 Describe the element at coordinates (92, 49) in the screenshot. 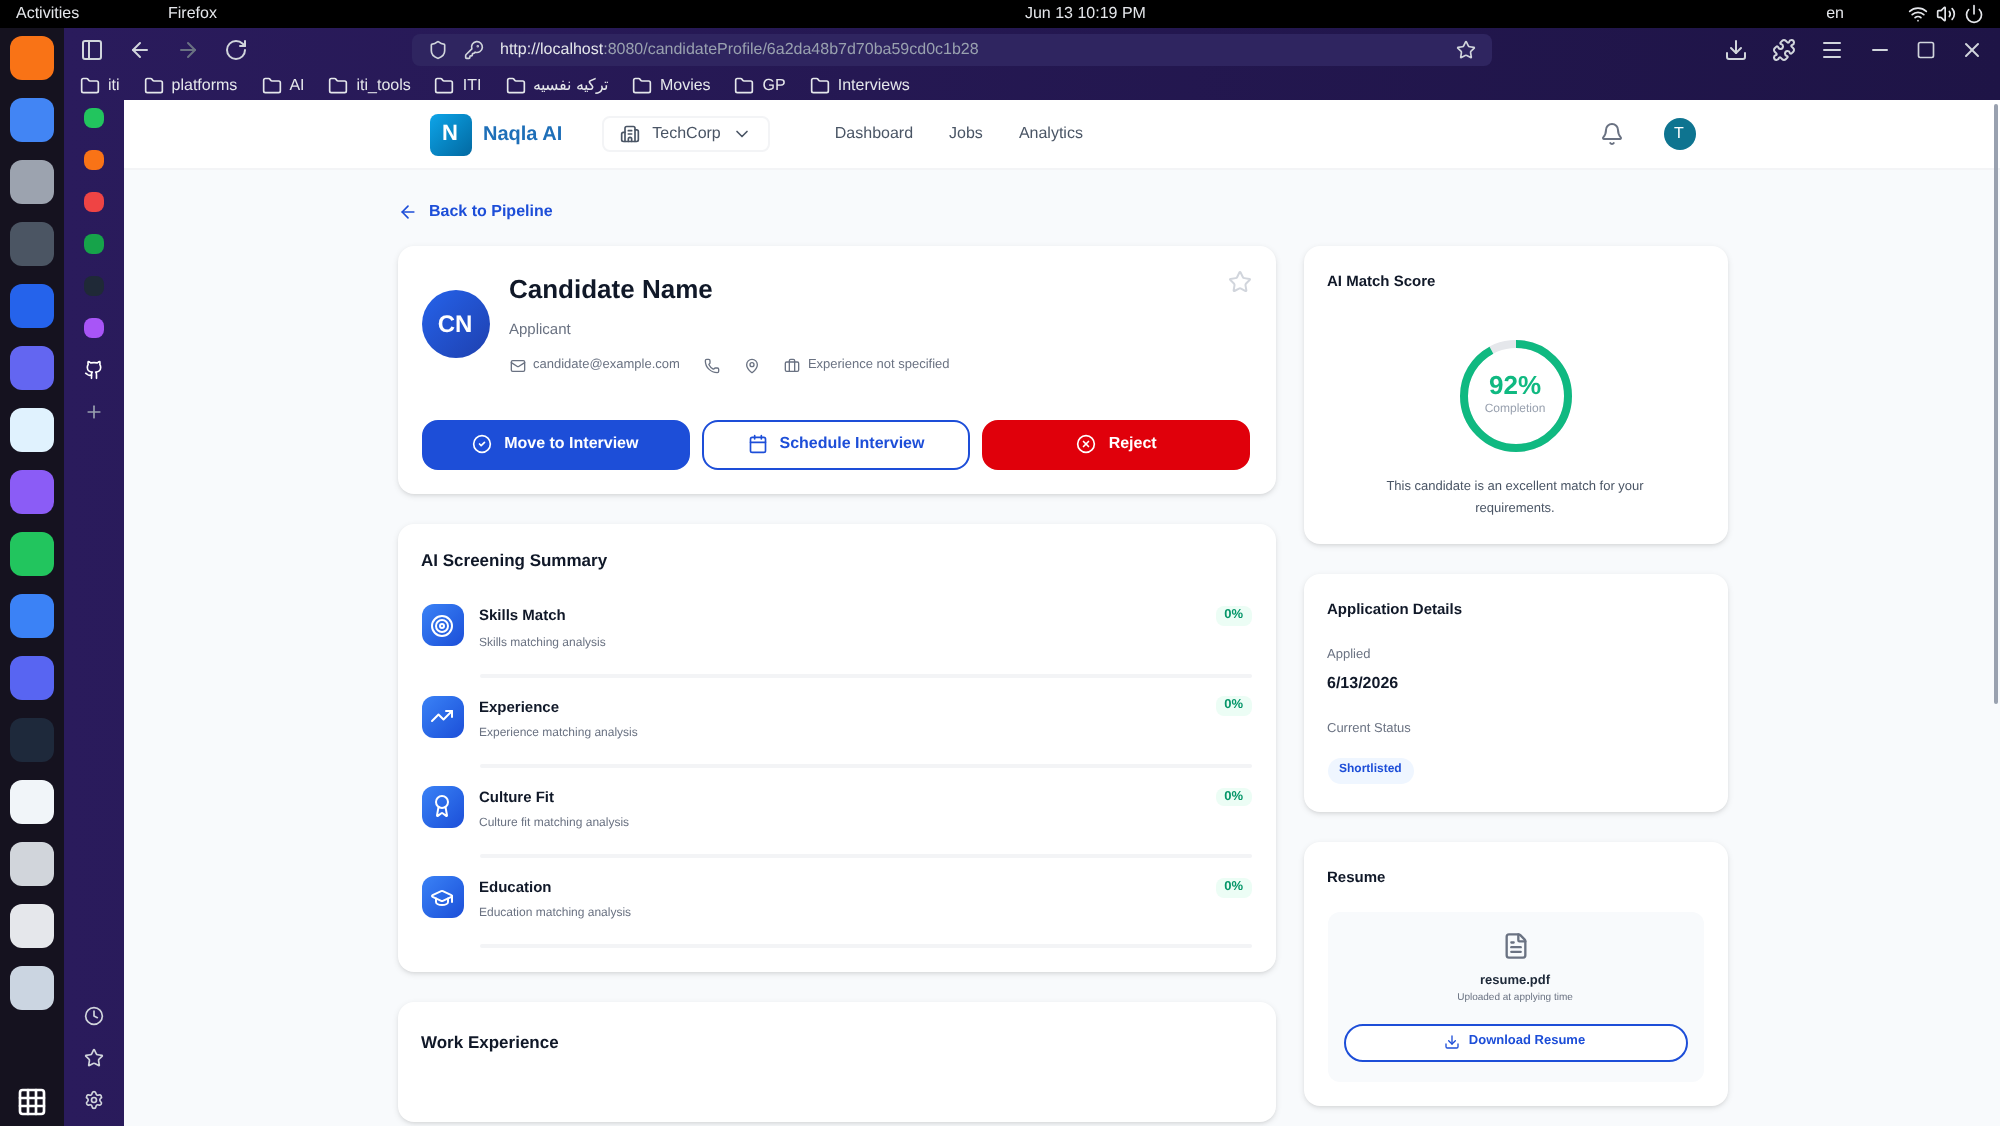

I see `sidebar-toggle-icon` at that location.